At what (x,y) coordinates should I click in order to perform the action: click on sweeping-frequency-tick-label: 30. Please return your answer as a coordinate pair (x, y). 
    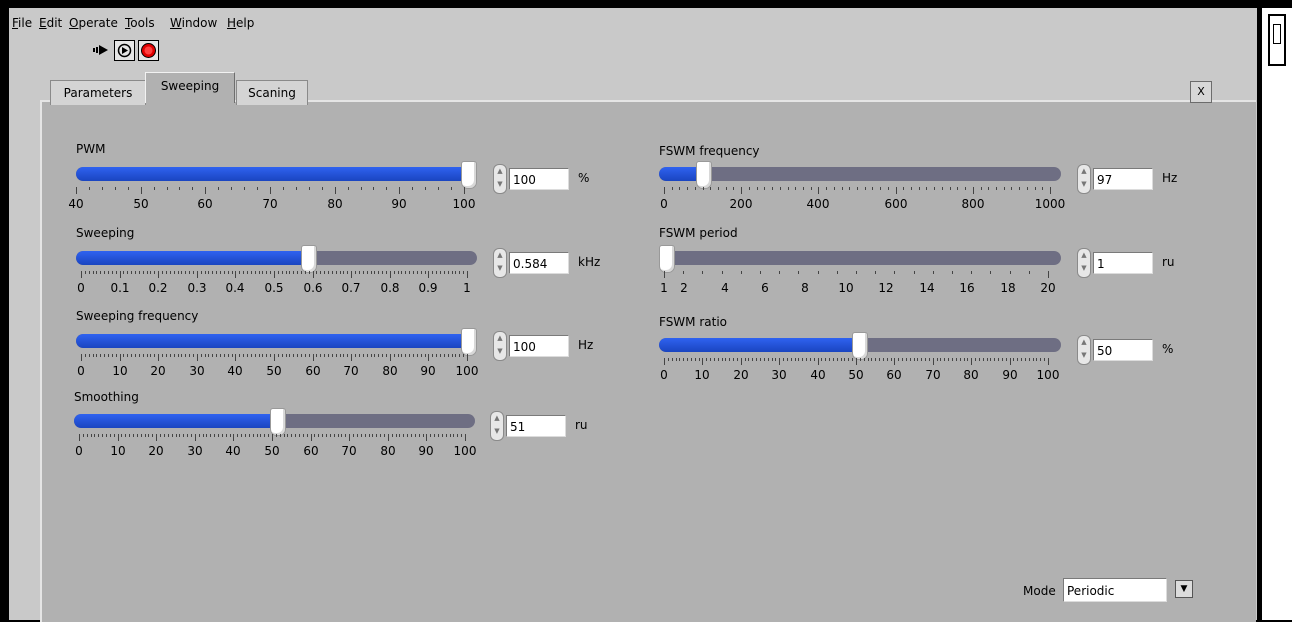
    Looking at the image, I should click on (197, 371).